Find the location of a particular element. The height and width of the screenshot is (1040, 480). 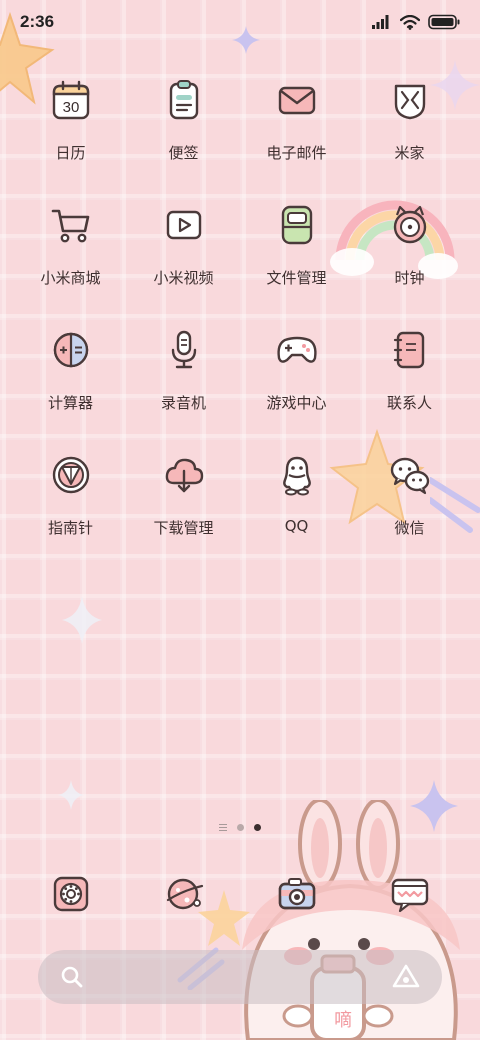

app-qq: QQ is located at coordinates (296, 493).